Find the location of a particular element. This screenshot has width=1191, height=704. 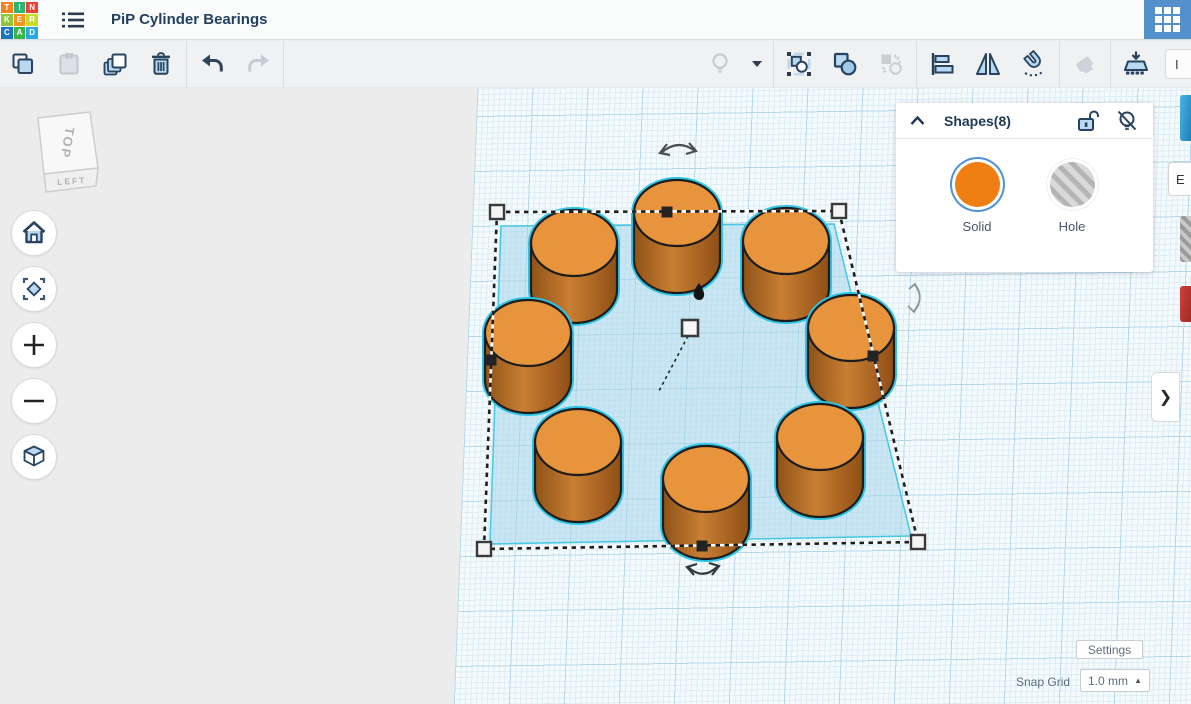

perspective-cube-icon is located at coordinates (34, 456).